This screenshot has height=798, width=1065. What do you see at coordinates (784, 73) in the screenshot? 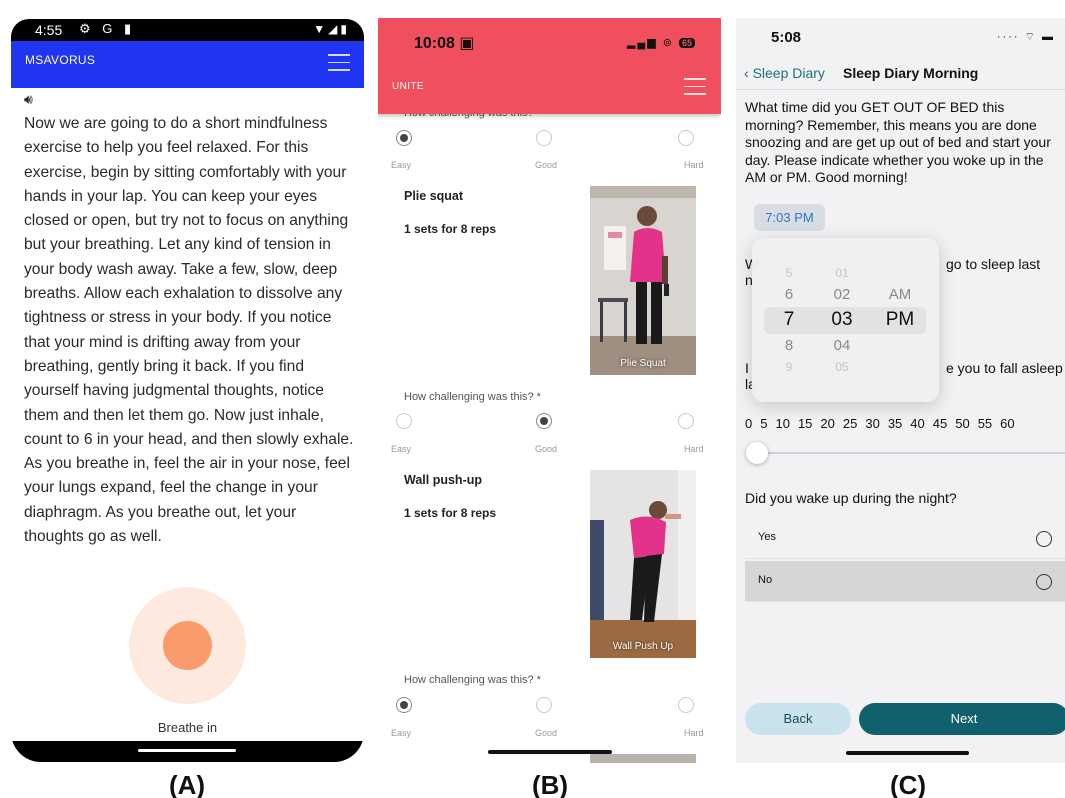
I see `back-link: ‹ Sleep Diary` at bounding box center [784, 73].